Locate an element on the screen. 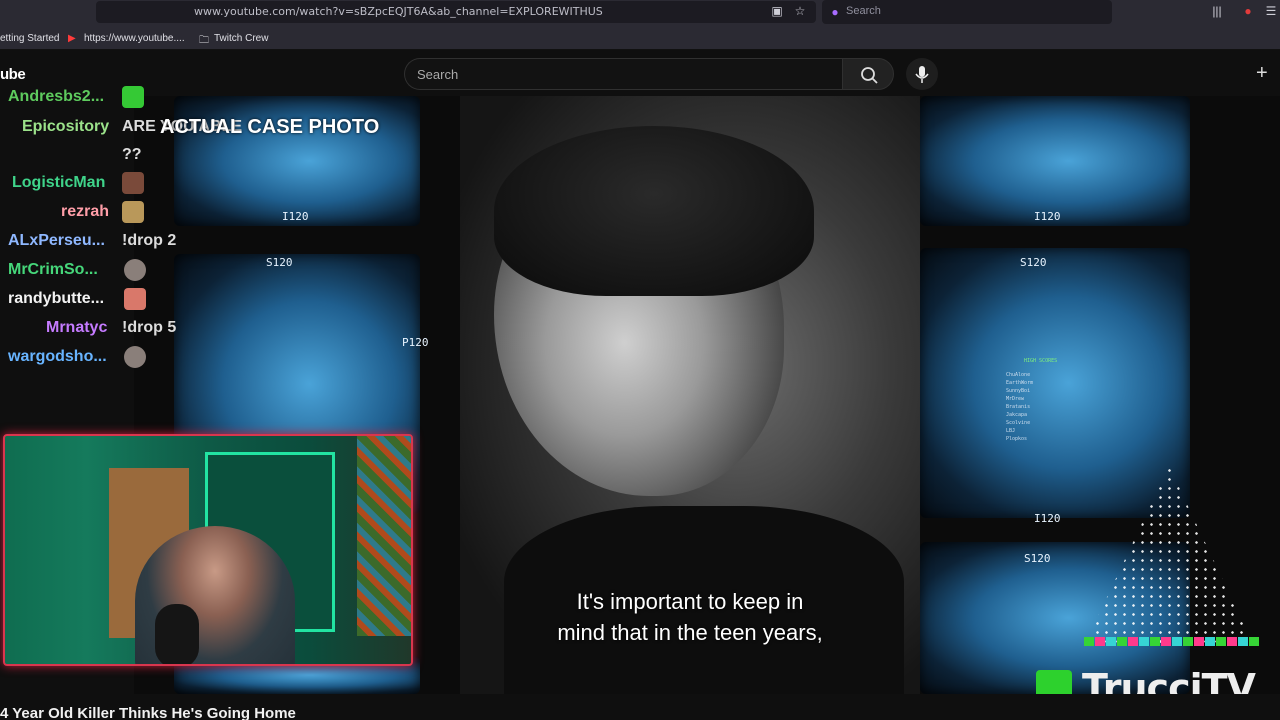 This screenshot has height=720, width=1280. bookmark-twitch-crew: Twitch Crew is located at coordinates (241, 38).